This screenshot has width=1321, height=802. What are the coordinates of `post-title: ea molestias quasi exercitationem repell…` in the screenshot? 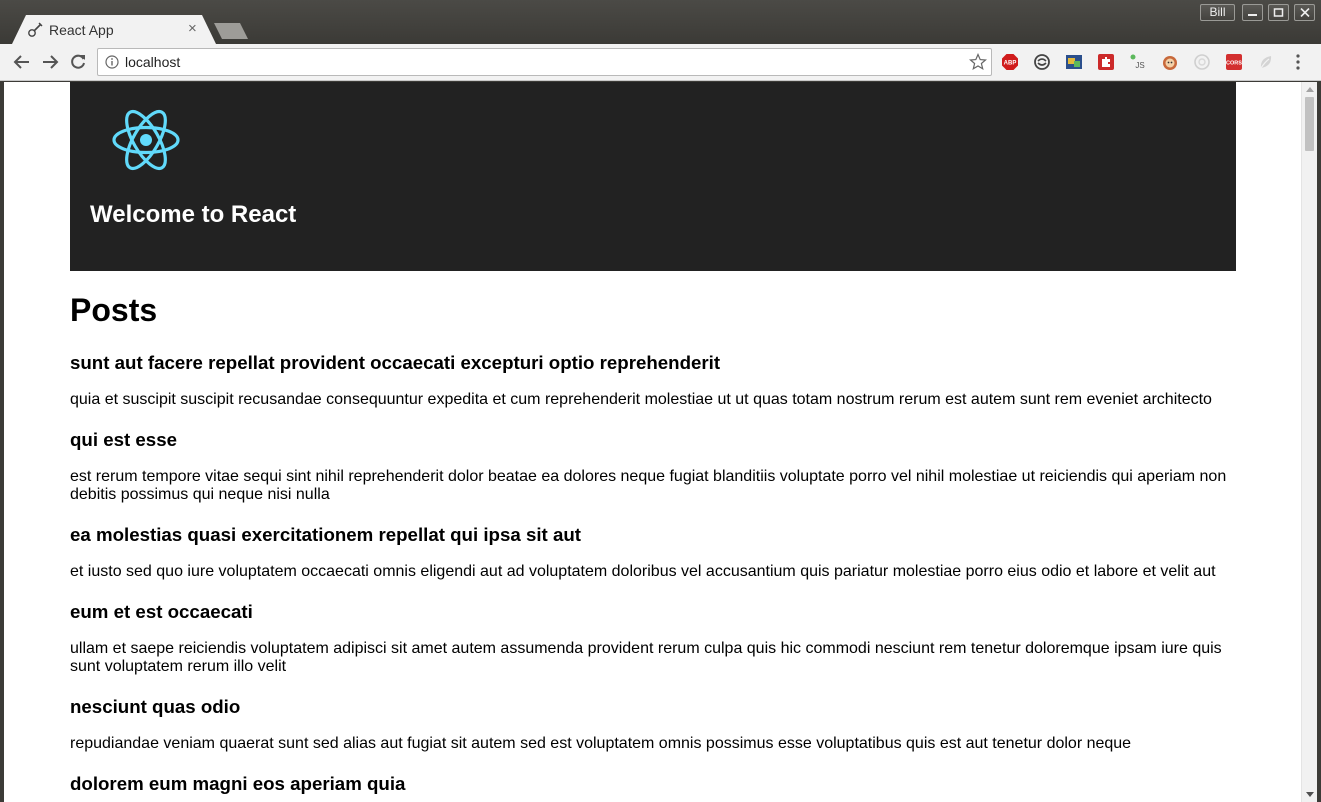 It's located at (325, 534).